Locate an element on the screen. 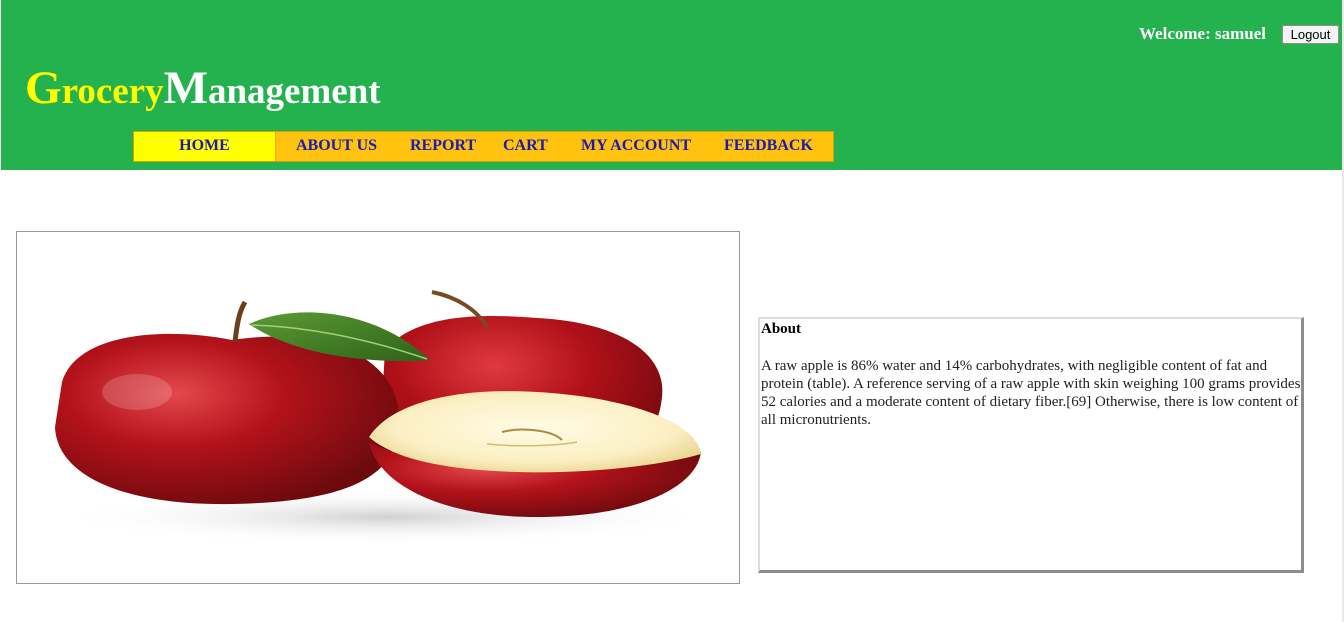 The height and width of the screenshot is (622, 1344). nav-report: REPORT is located at coordinates (443, 146).